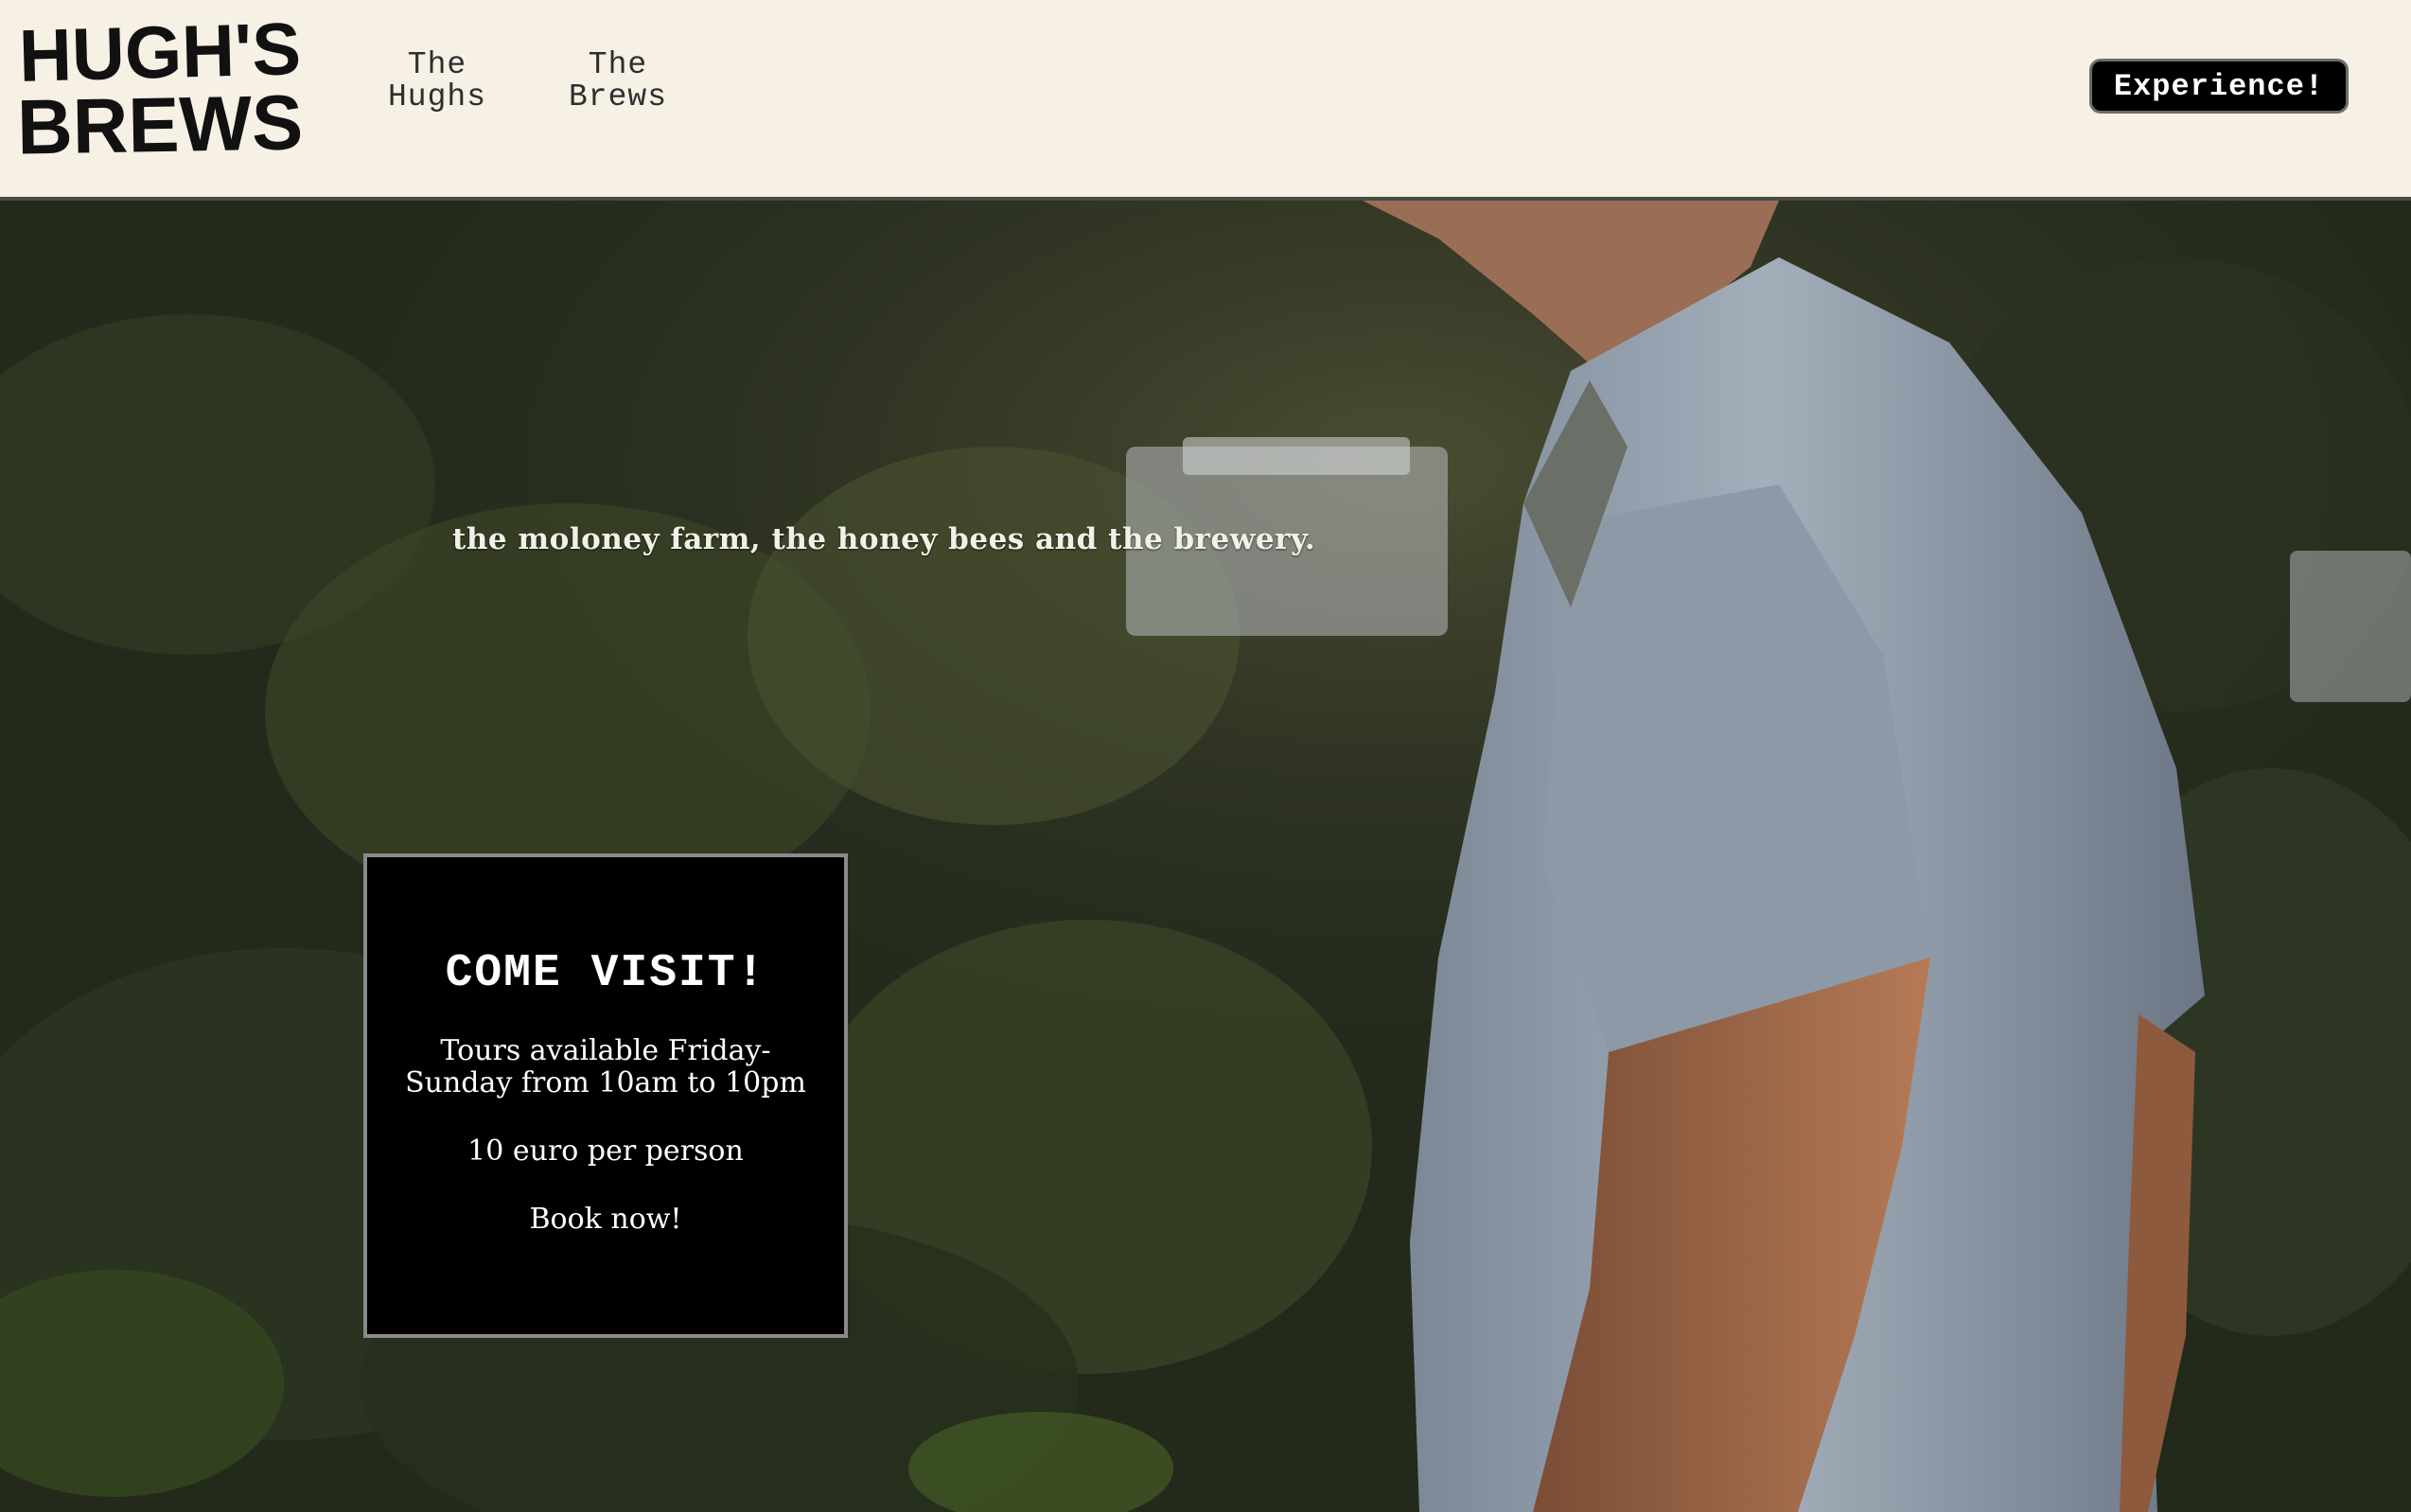 The image size is (2411, 1512). Describe the element at coordinates (606, 1220) in the screenshot. I see `book-now-link: Book now!` at that location.